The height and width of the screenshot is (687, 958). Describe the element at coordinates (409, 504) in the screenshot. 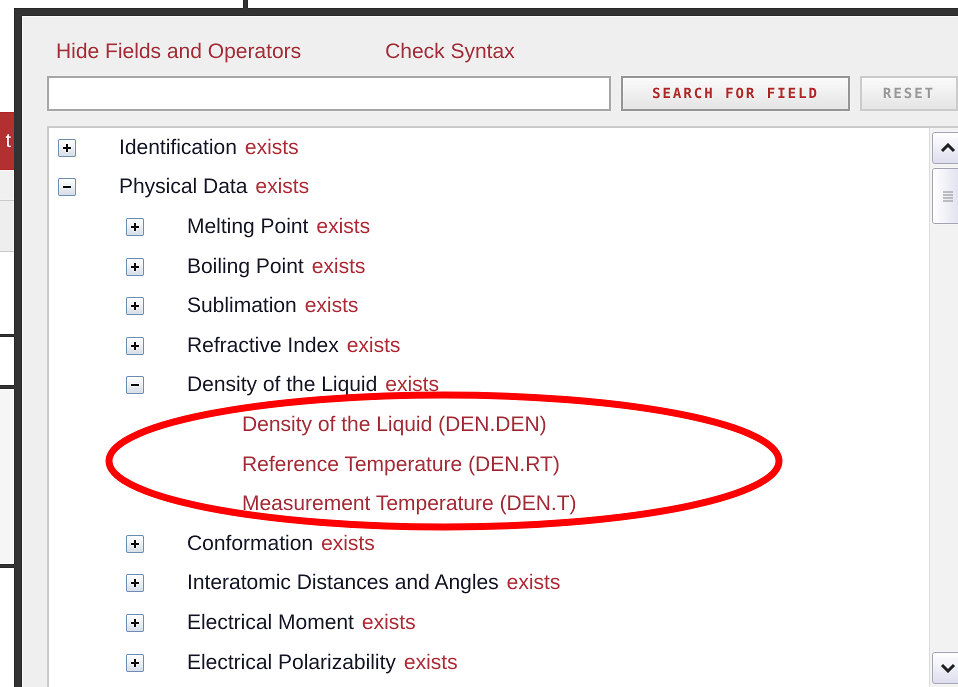

I see `field-item: Measurement Temperature (DEN.T)` at that location.